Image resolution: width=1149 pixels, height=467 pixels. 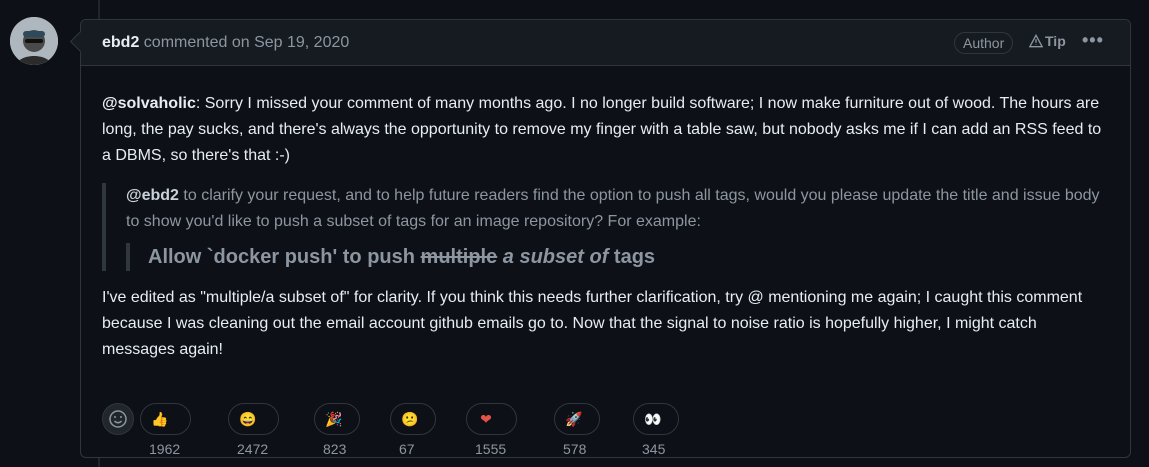 I want to click on reaction-count: 67, so click(x=407, y=449).